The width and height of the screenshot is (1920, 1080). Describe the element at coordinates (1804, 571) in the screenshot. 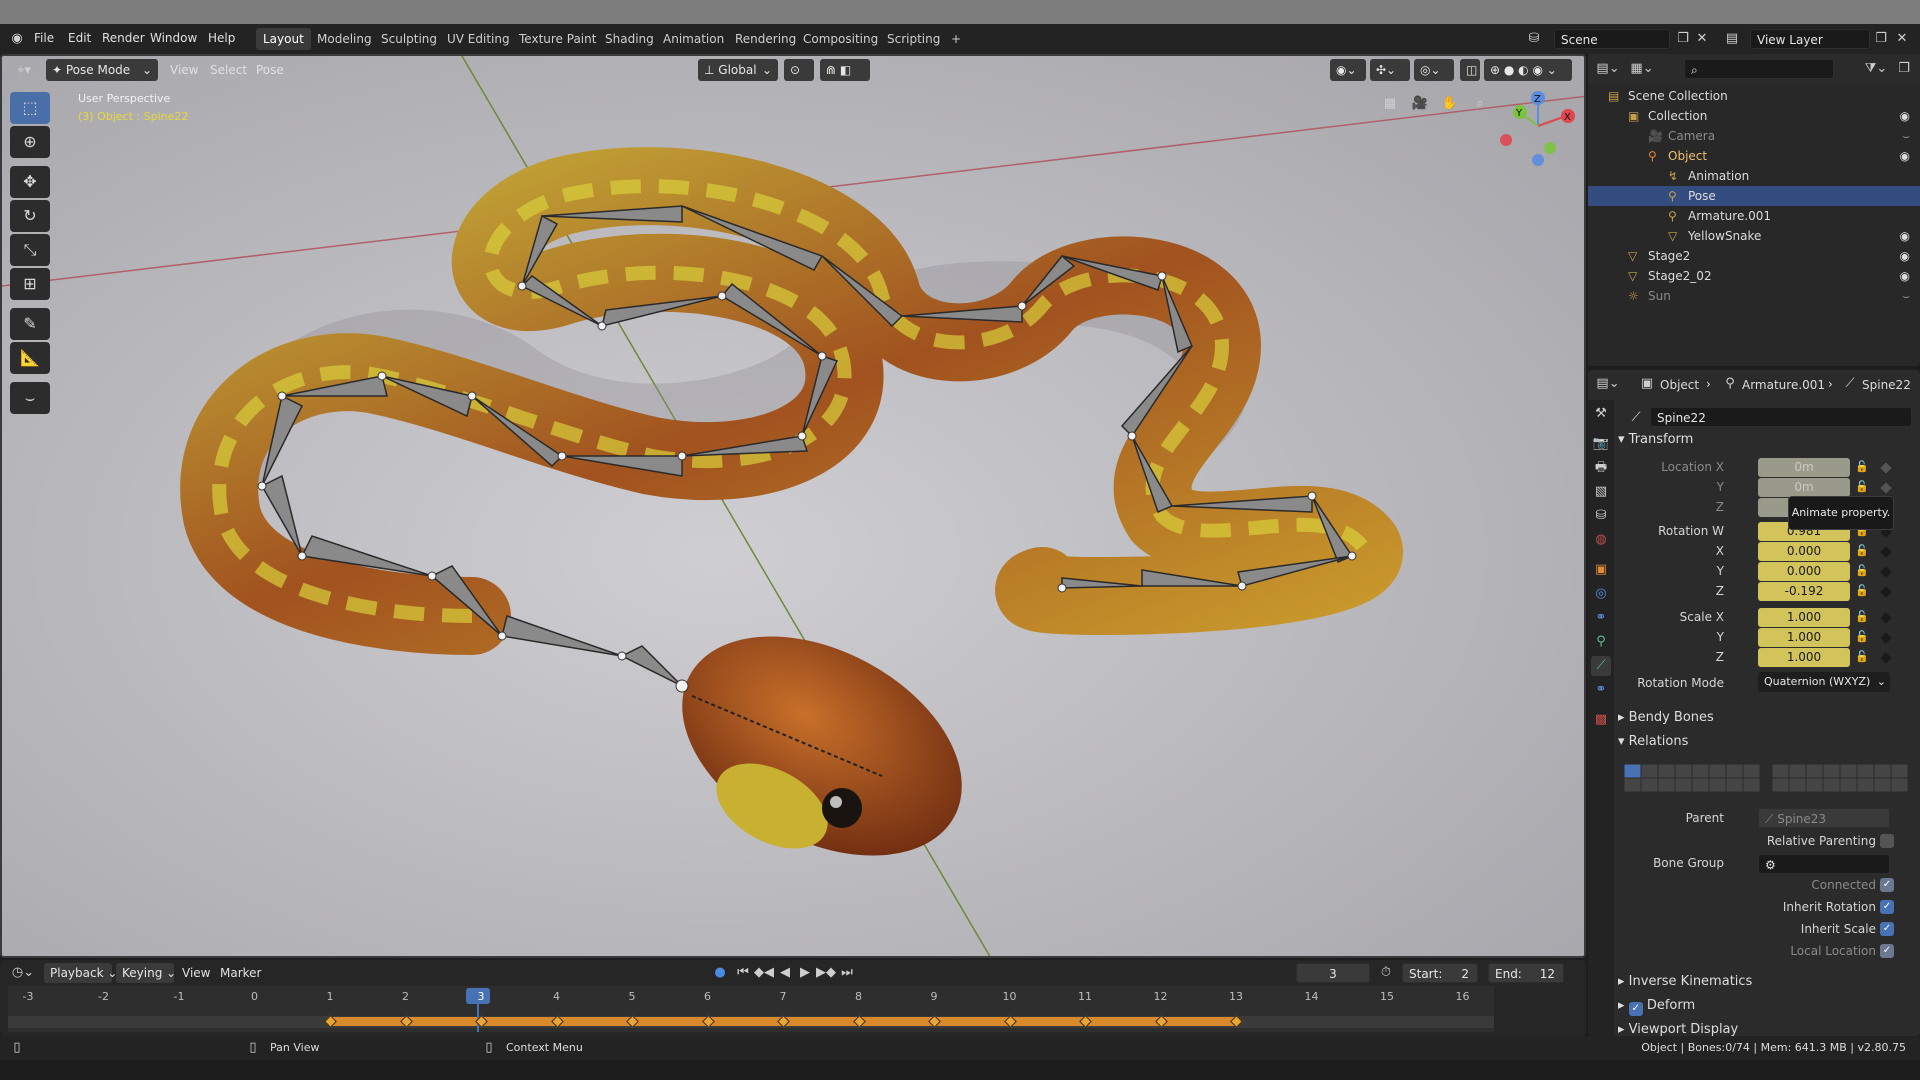

I see `rotation-y-field: 0.000` at that location.